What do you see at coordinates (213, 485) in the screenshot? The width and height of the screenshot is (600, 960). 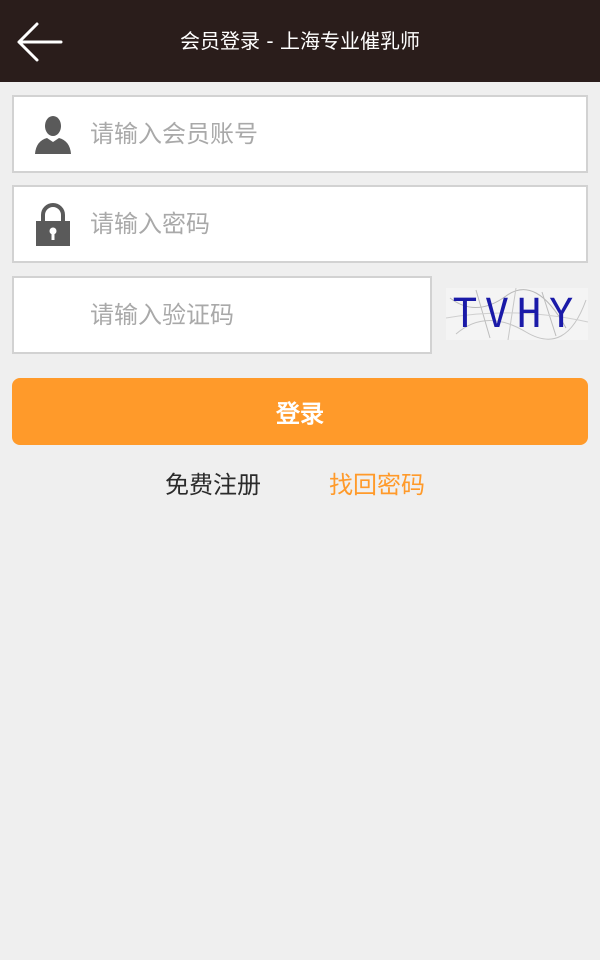 I see `register-link: 免费注册` at bounding box center [213, 485].